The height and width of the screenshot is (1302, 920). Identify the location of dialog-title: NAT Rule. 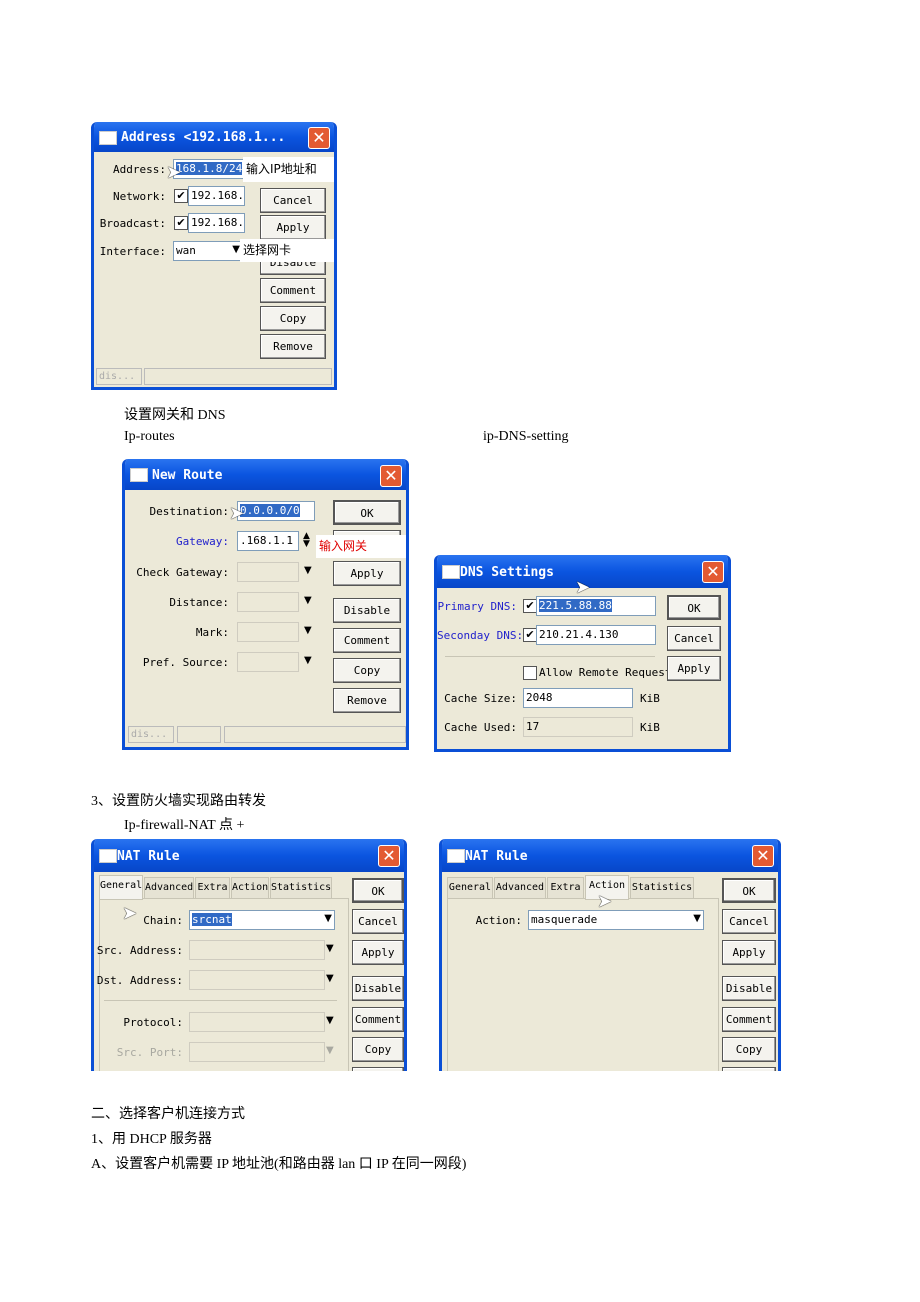
(496, 856).